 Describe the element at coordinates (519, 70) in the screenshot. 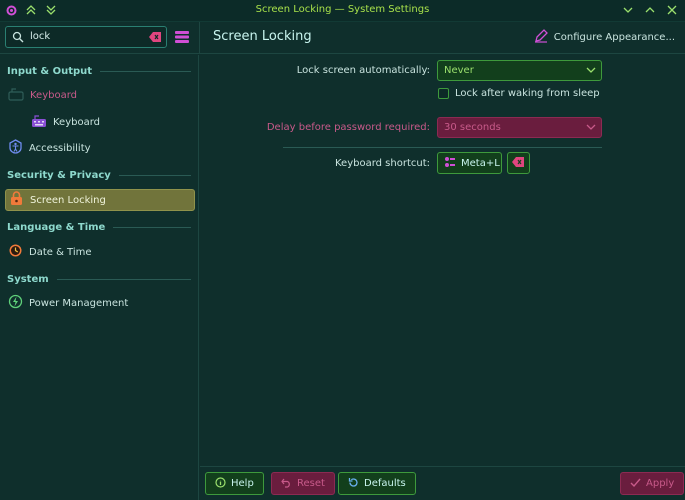

I see `lock-auto-select: Never` at that location.